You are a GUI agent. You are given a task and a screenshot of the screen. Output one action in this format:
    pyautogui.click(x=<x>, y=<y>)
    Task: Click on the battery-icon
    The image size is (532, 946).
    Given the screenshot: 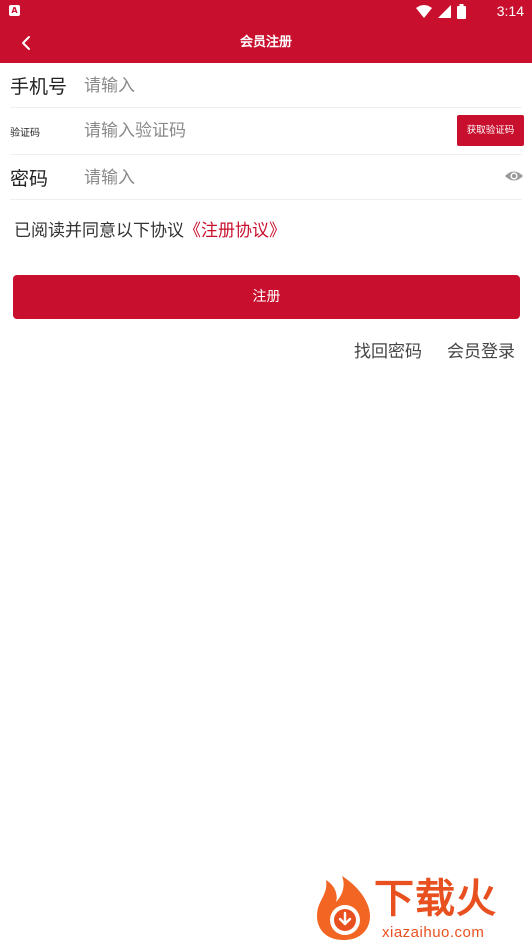 What is the action you would take?
    pyautogui.click(x=461, y=11)
    